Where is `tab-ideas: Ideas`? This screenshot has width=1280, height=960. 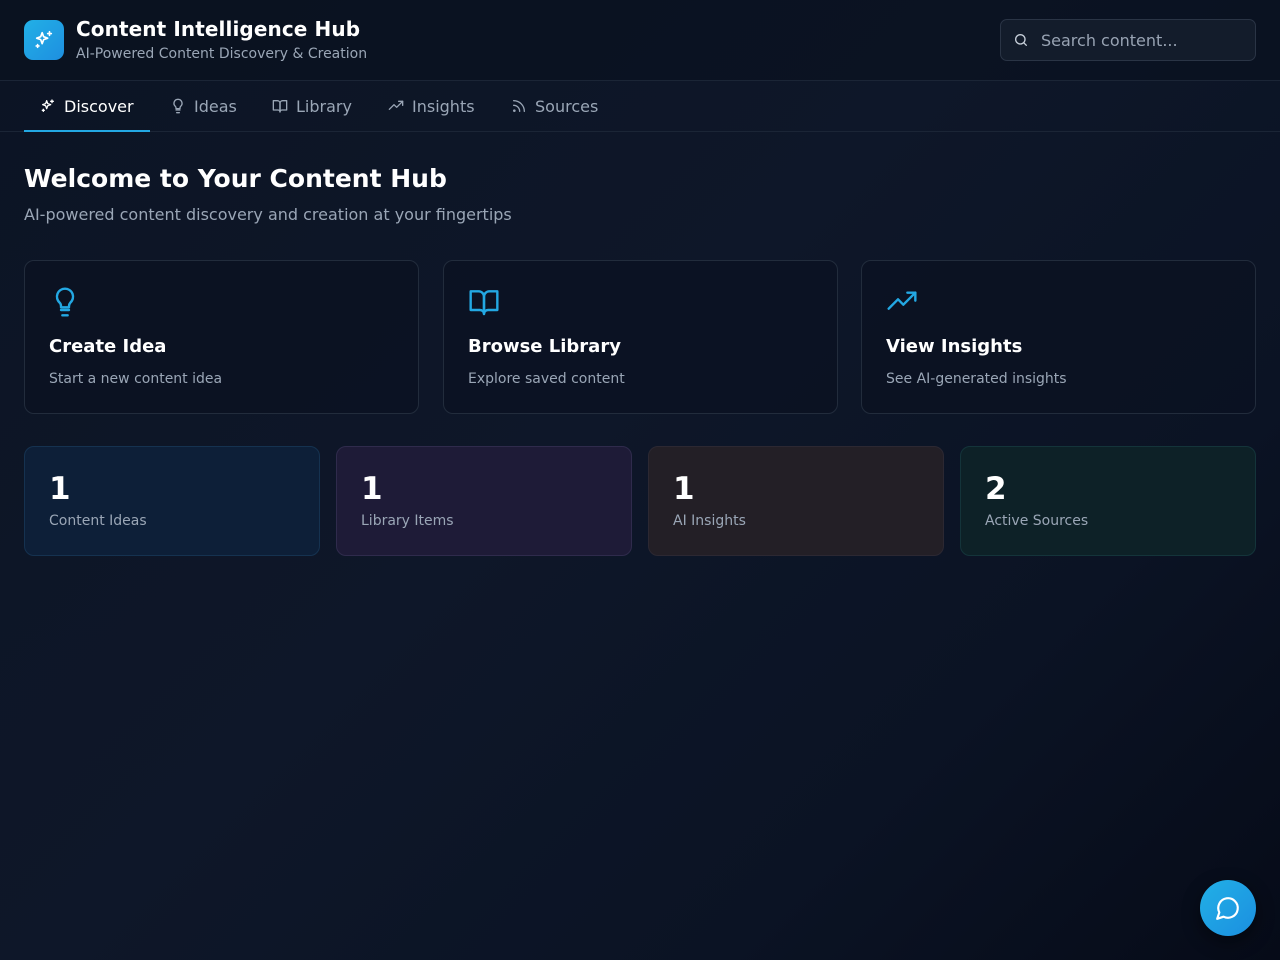
tab-ideas: Ideas is located at coordinates (203, 106).